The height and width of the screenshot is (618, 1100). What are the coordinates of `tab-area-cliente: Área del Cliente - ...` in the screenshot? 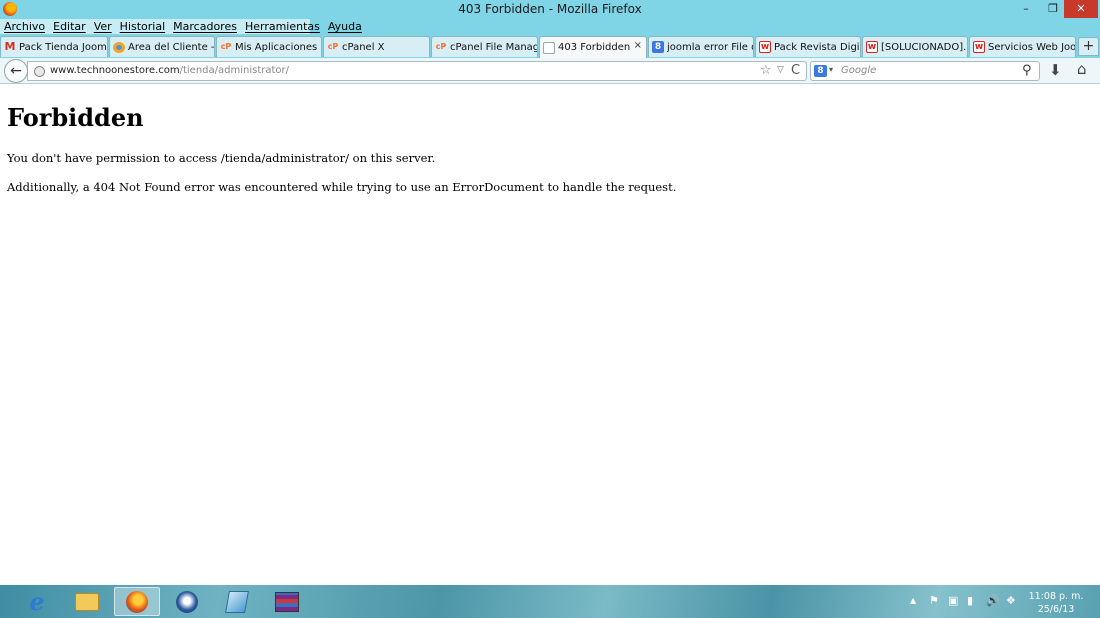 It's located at (162, 46).